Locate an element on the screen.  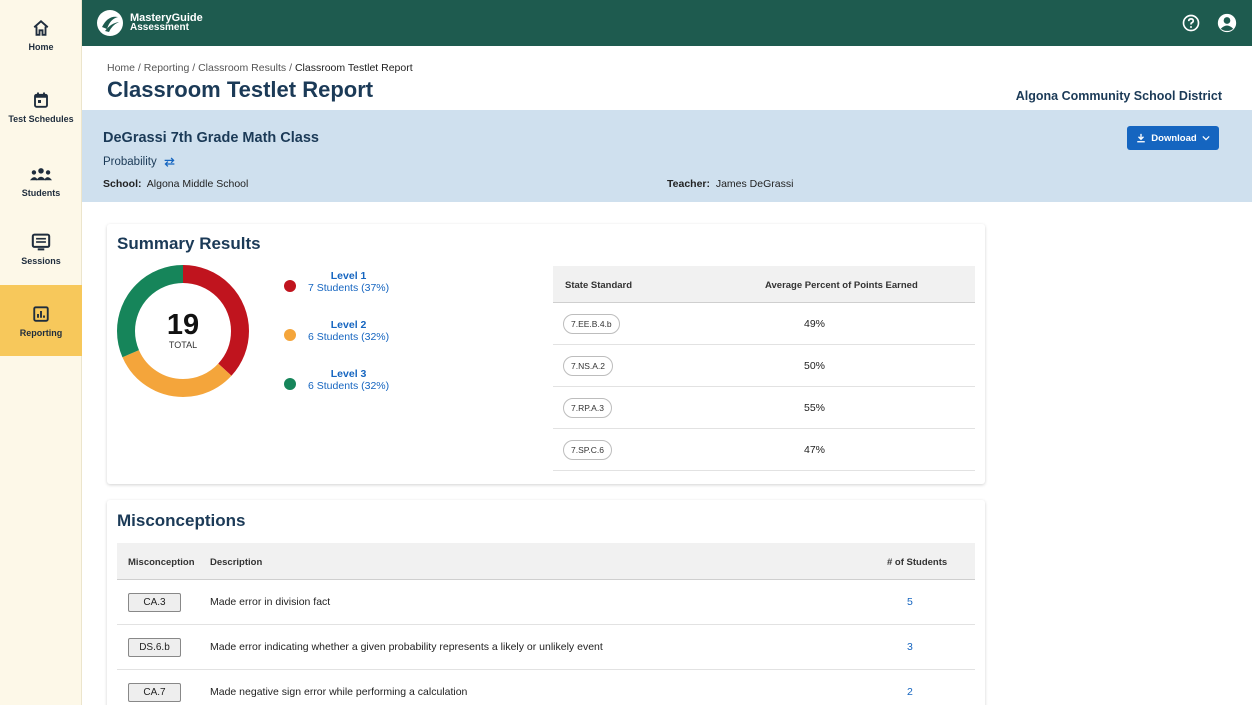
misconception-code: CA.7 is located at coordinates (154, 692).